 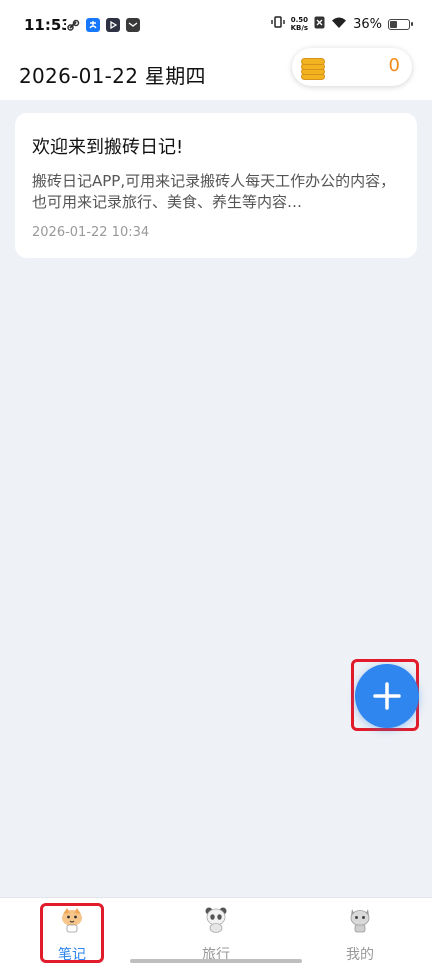 What do you see at coordinates (360, 919) in the screenshot?
I see `cat-icon` at bounding box center [360, 919].